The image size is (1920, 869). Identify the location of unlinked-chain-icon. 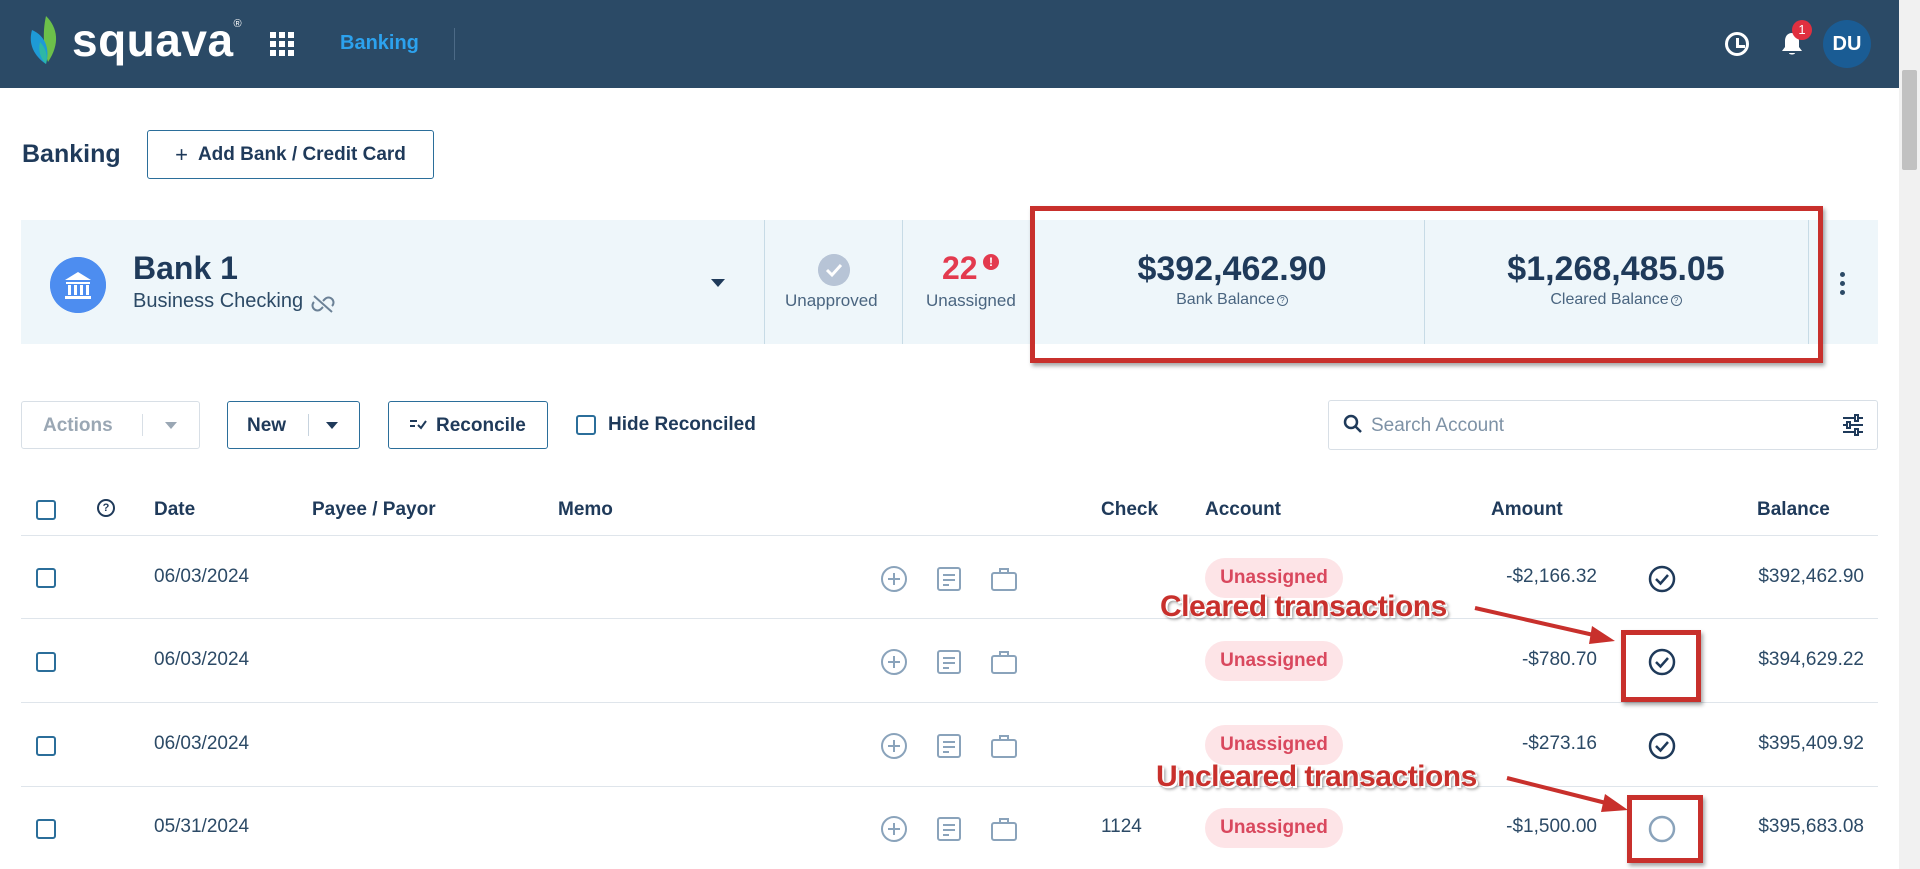
(323, 304).